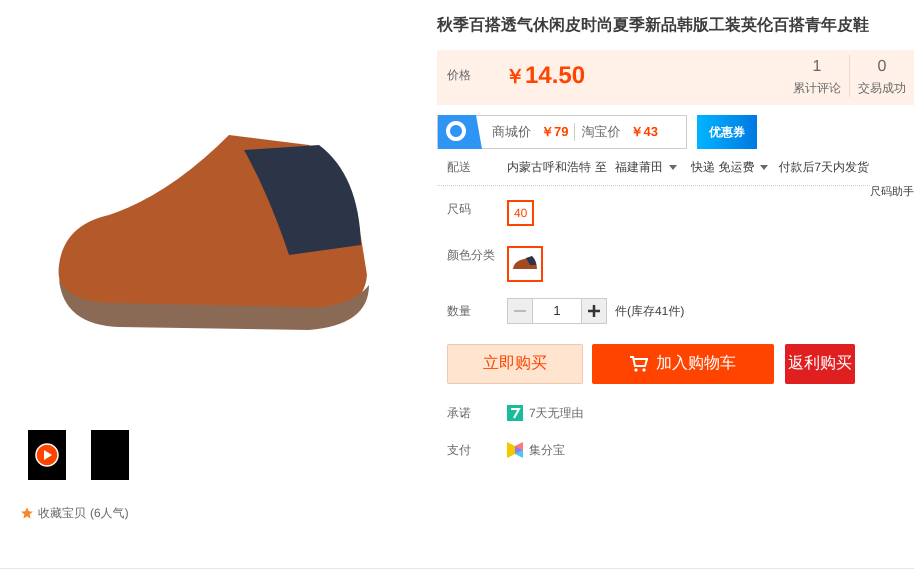 The width and height of the screenshot is (914, 569). I want to click on play-icon, so click(47, 455).